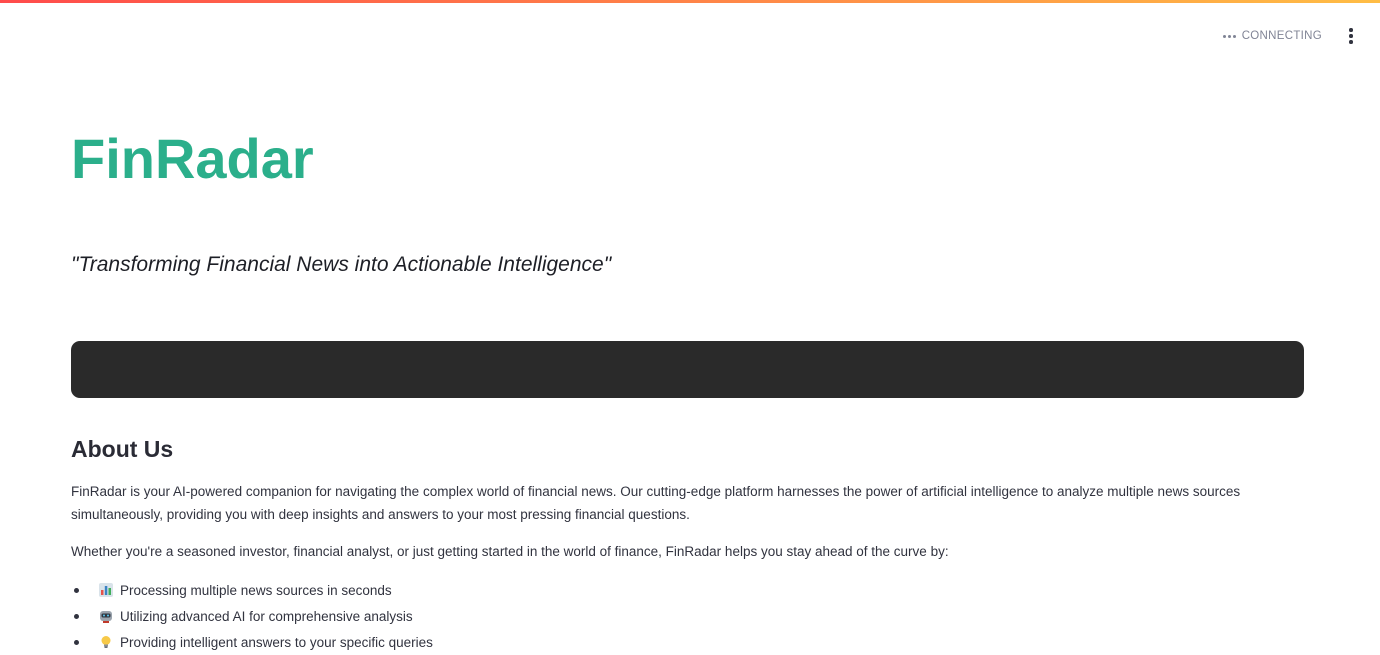  What do you see at coordinates (106, 617) in the screenshot?
I see `robot-icon` at bounding box center [106, 617].